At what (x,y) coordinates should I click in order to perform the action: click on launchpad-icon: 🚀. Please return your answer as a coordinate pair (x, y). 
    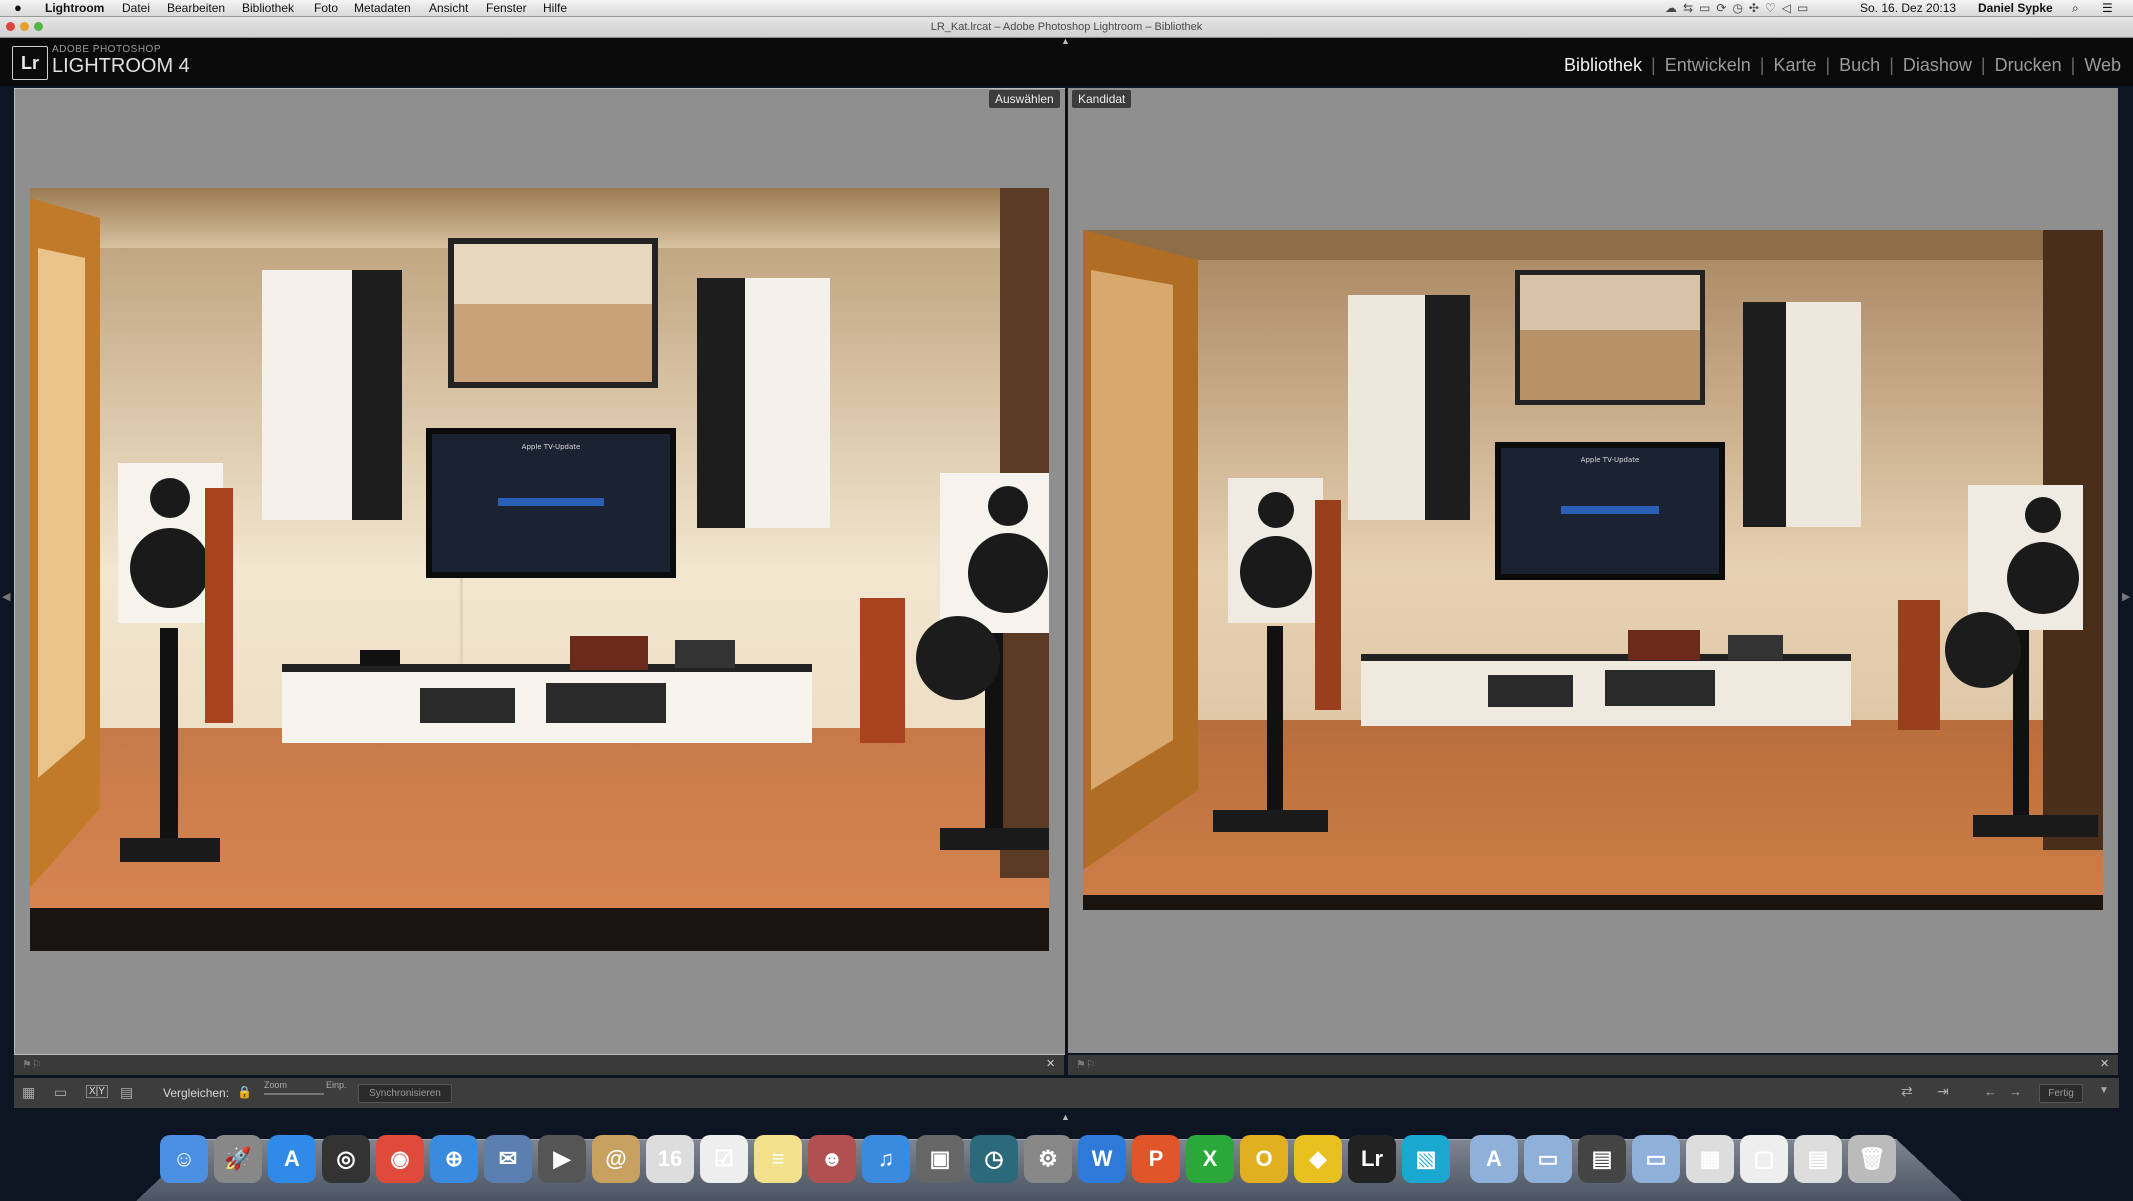
    Looking at the image, I should click on (238, 1159).